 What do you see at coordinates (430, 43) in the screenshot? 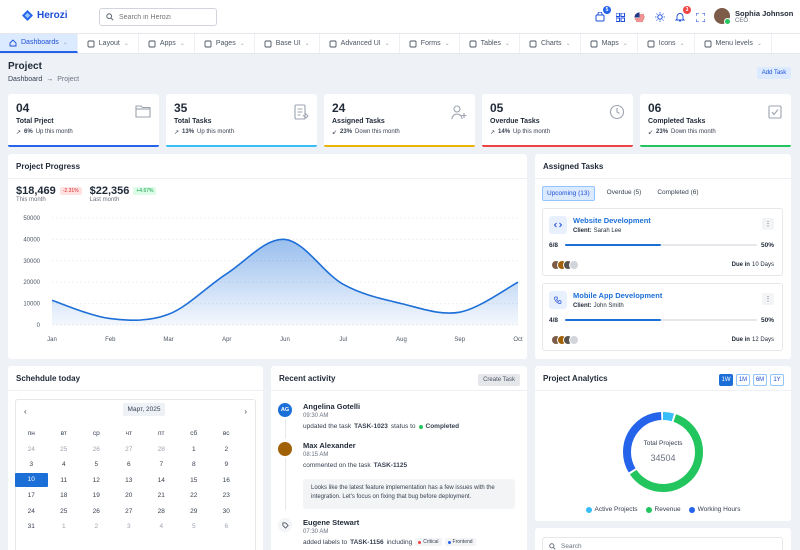
I see `nav-item-forms: Forms ⌄` at bounding box center [430, 43].